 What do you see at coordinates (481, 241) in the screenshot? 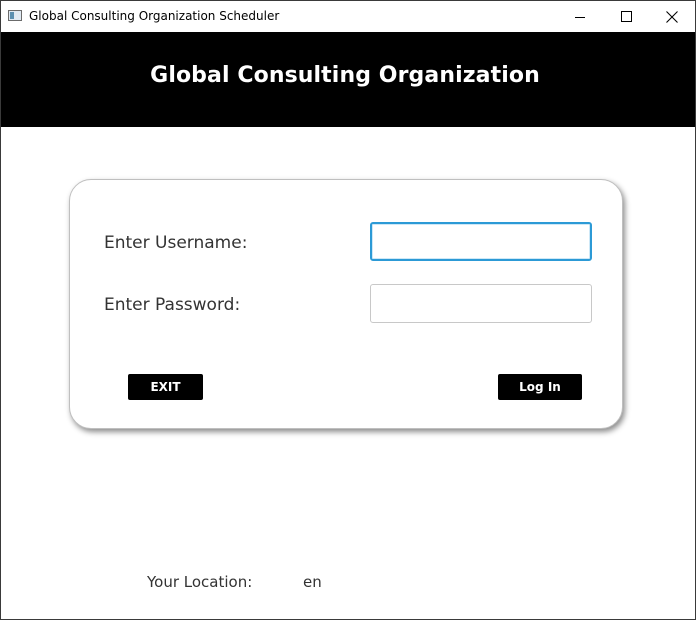
I see `username-input` at bounding box center [481, 241].